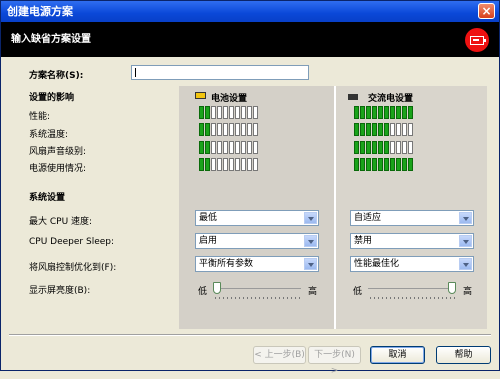 Image resolution: width=500 pixels, height=379 pixels. I want to click on ac-fan-control-select: 性能最佳化, so click(412, 264).